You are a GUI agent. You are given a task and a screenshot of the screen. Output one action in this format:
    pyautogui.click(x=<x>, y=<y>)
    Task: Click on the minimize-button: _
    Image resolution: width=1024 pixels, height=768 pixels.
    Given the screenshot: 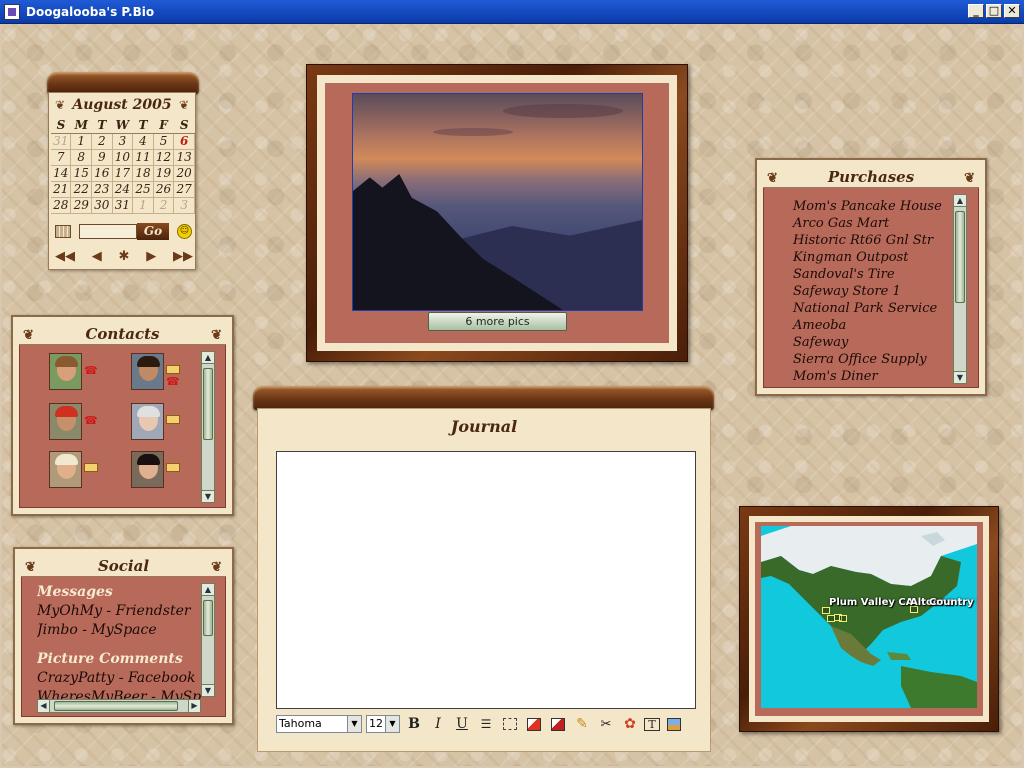 What is the action you would take?
    pyautogui.click(x=976, y=11)
    